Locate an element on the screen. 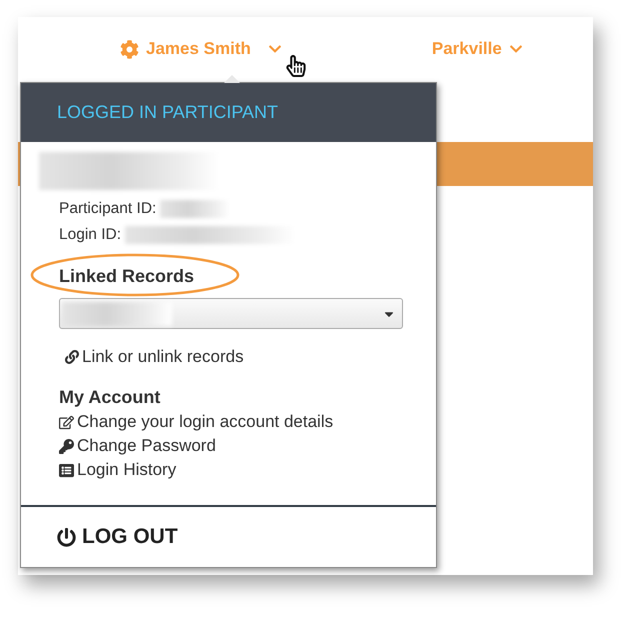  account-link: Login History is located at coordinates (247, 470).